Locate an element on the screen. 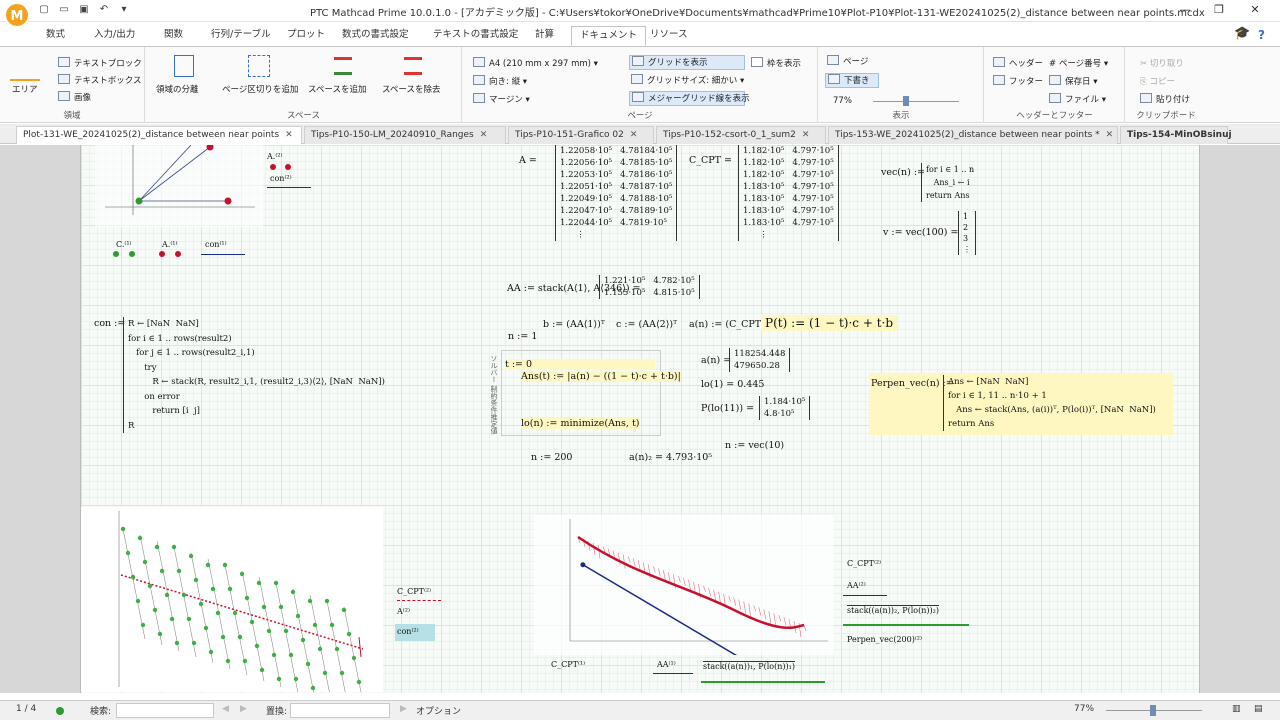 This screenshot has height=720, width=1280. tab-calculation: 計算 is located at coordinates (544, 36).